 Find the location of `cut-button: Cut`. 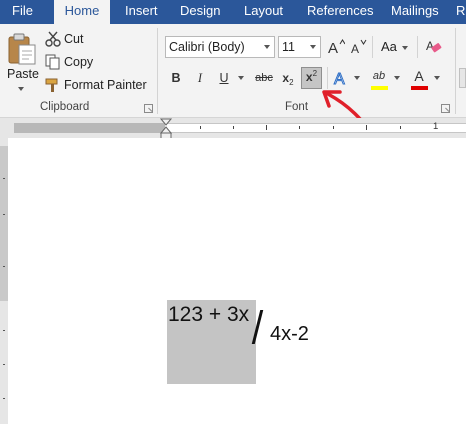

cut-button: Cut is located at coordinates (73, 39).